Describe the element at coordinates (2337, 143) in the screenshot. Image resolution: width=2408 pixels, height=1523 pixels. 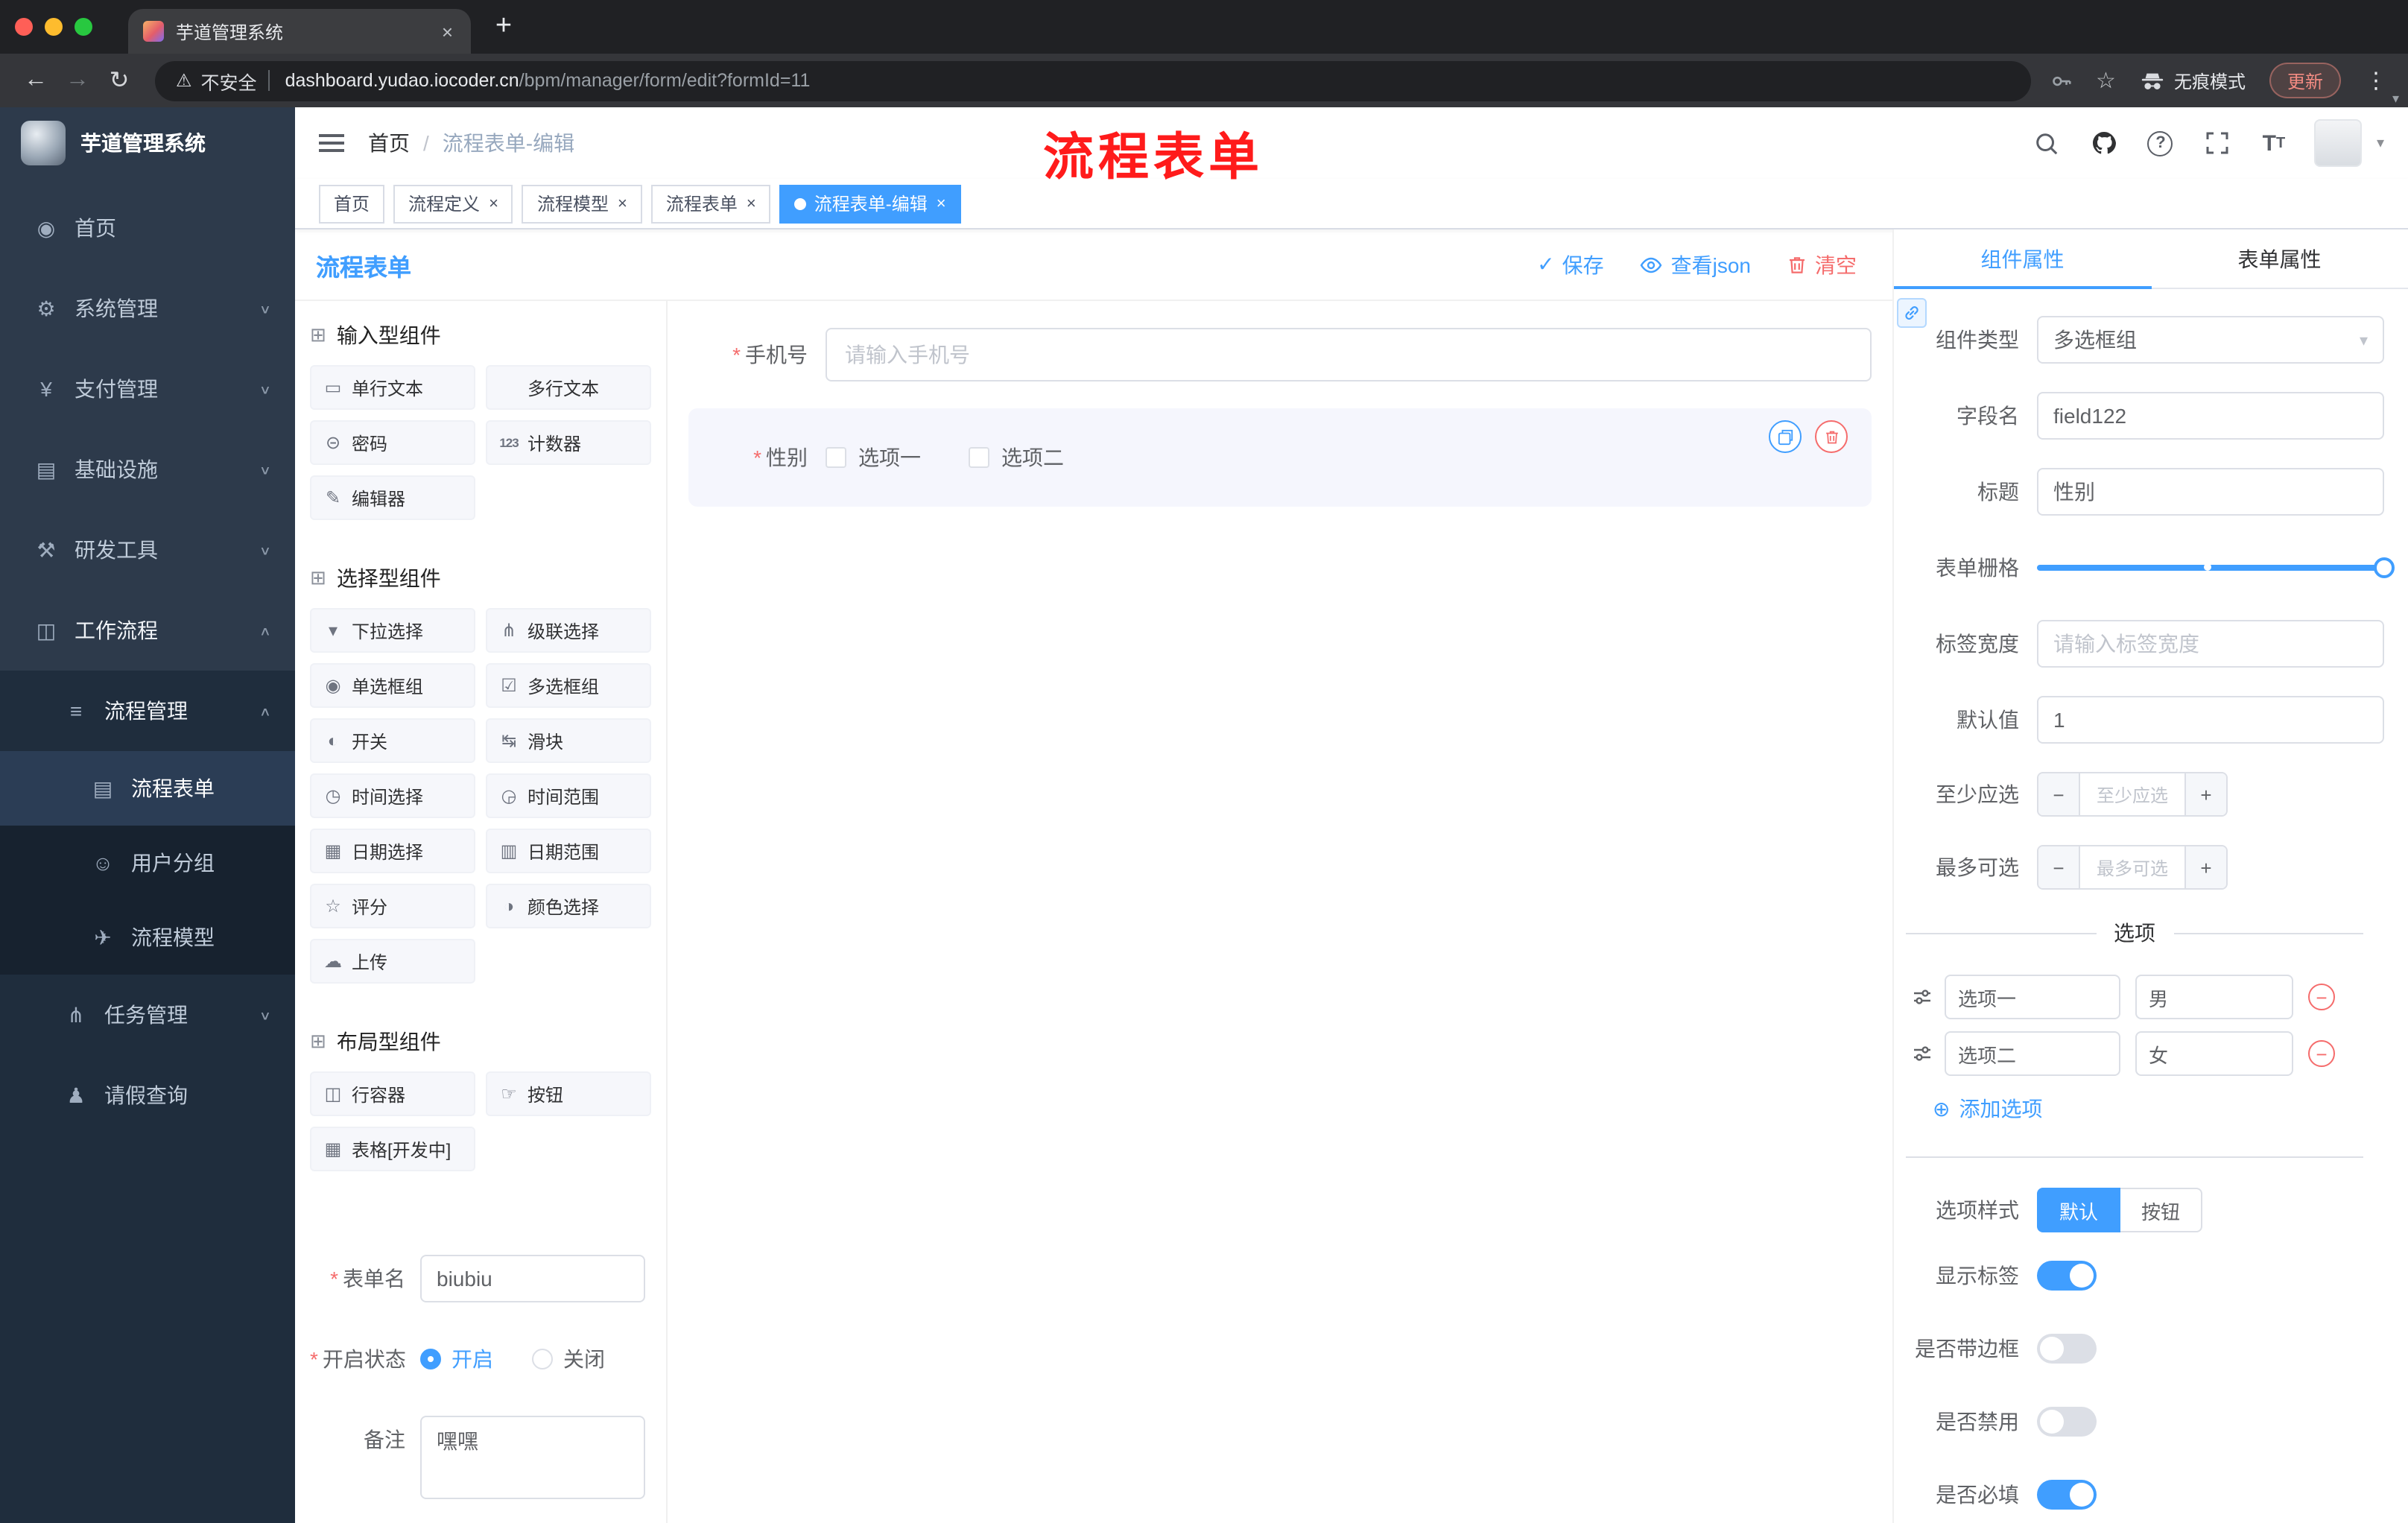
I see `user-avatar` at that location.